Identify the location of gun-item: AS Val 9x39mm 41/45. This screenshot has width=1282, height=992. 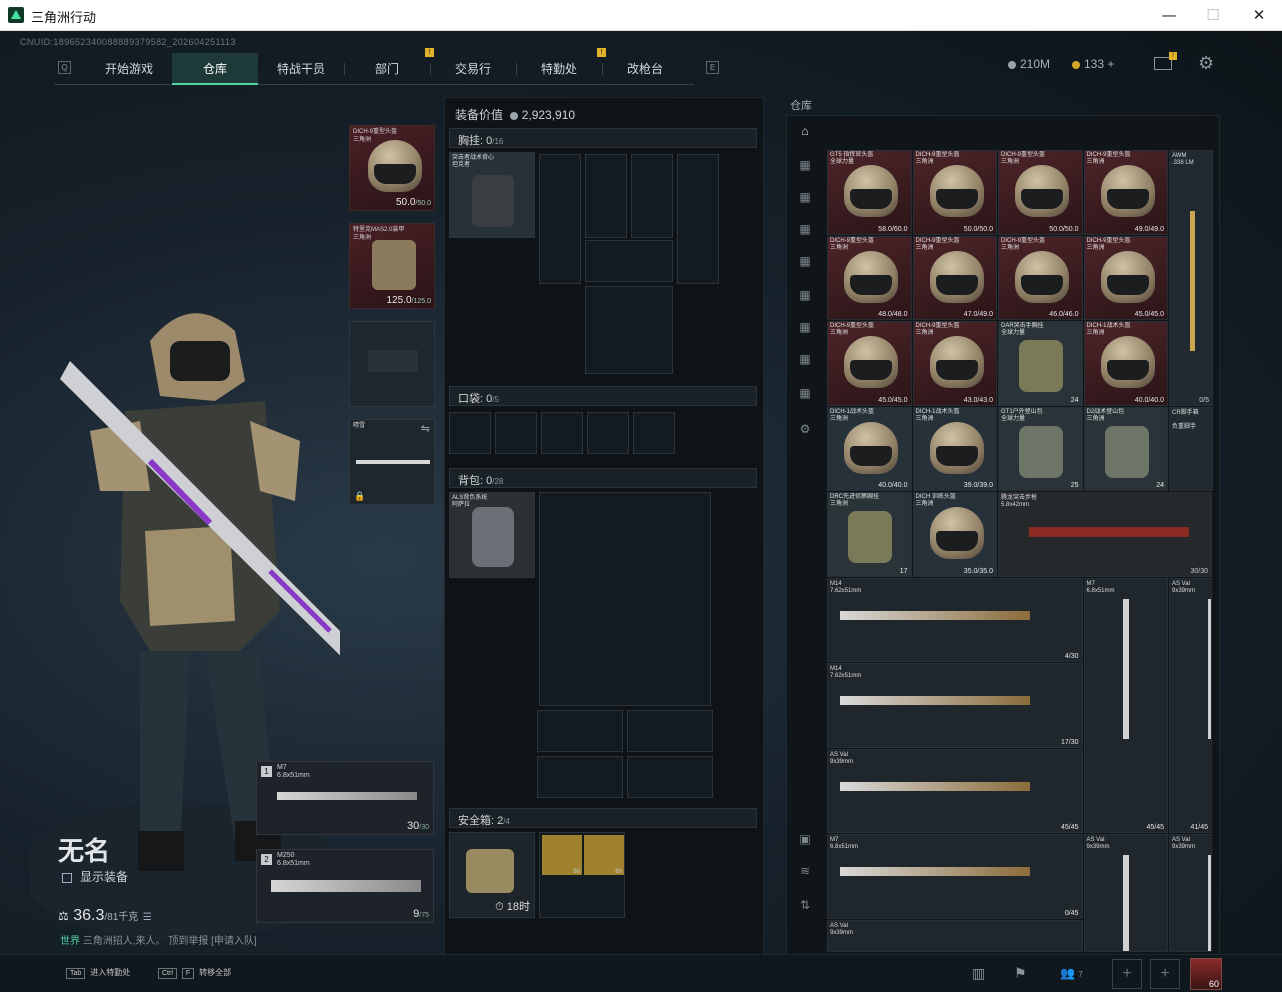
(1190, 705).